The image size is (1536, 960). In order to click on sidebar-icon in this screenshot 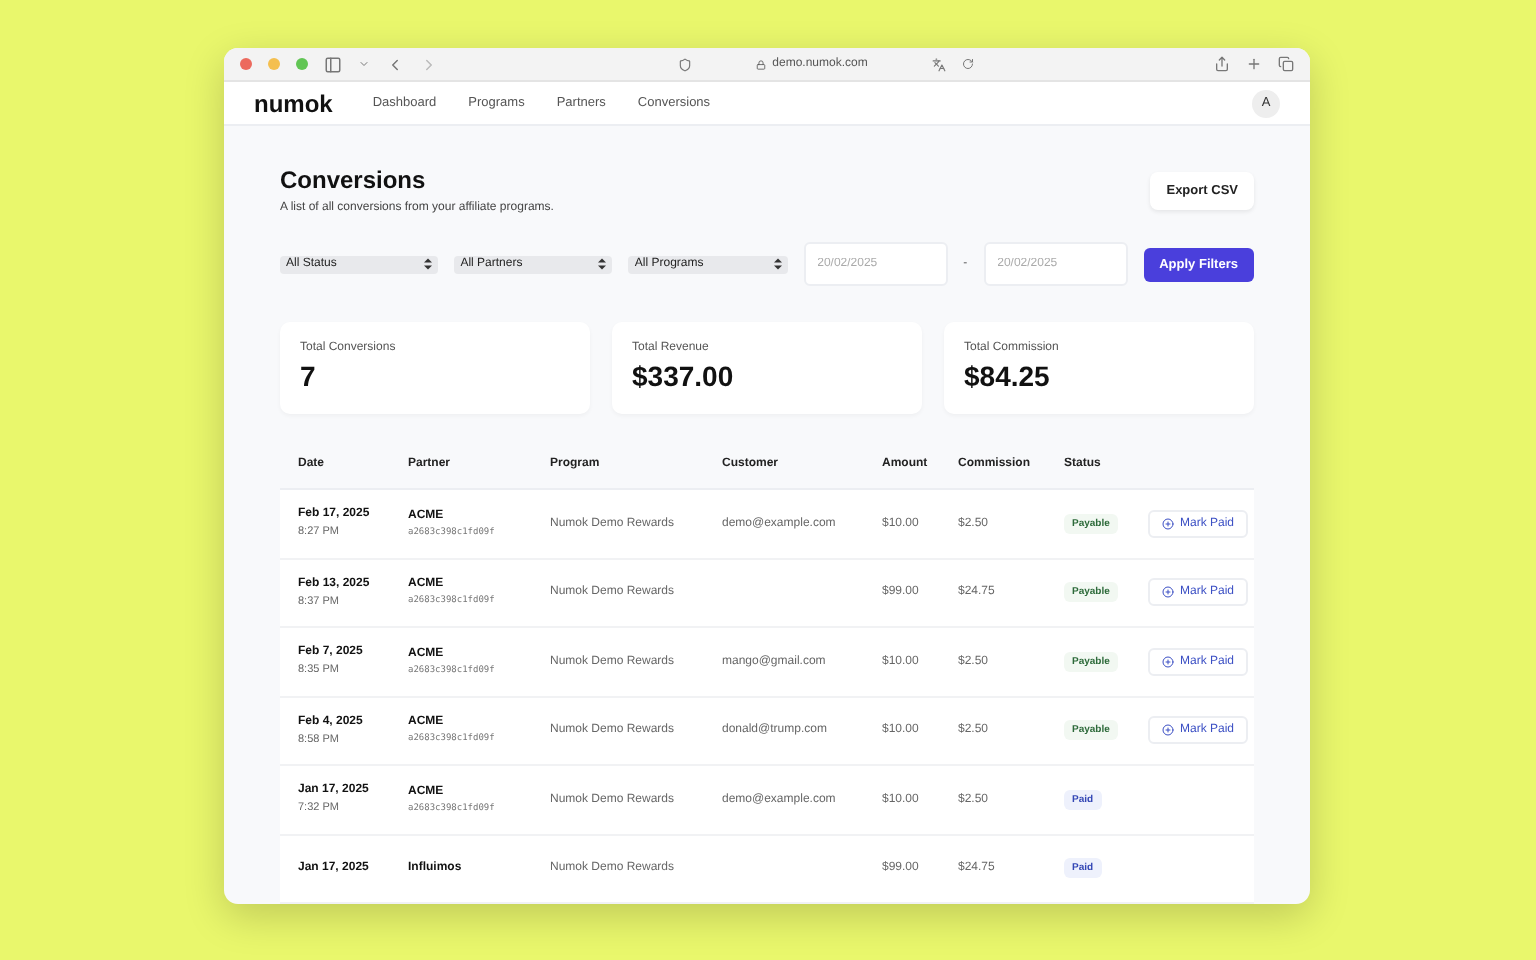, I will do `click(333, 64)`.